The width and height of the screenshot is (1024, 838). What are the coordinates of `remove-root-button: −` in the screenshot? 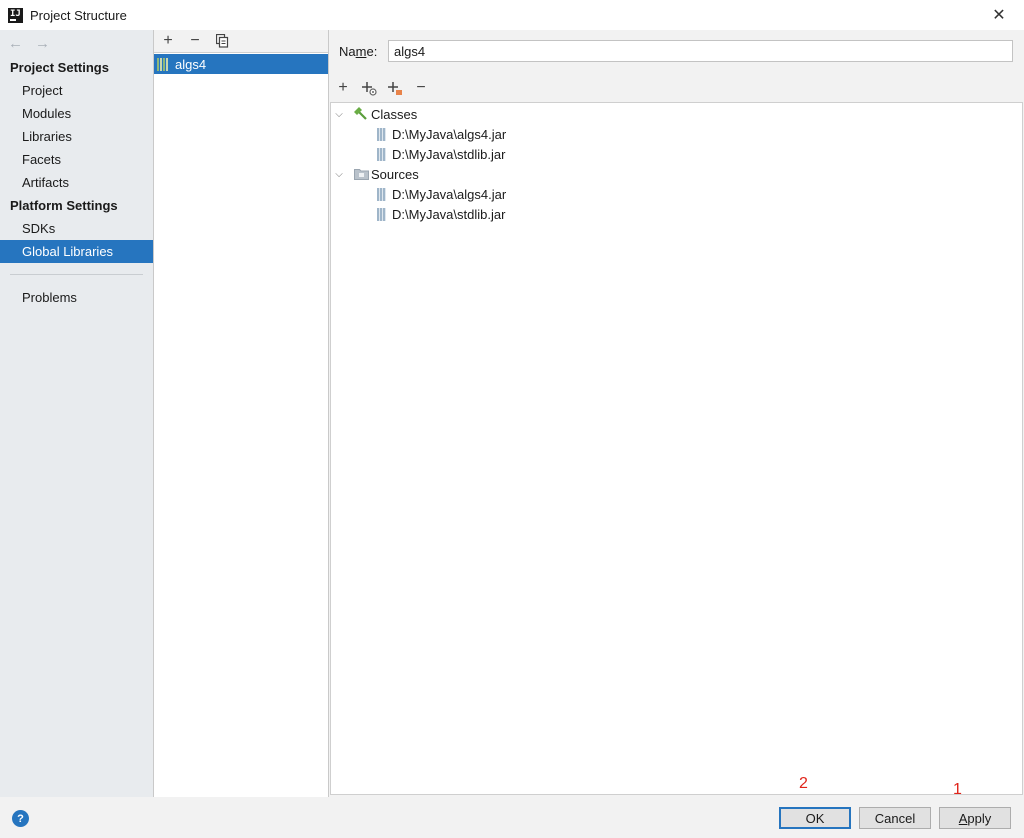 It's located at (421, 87).